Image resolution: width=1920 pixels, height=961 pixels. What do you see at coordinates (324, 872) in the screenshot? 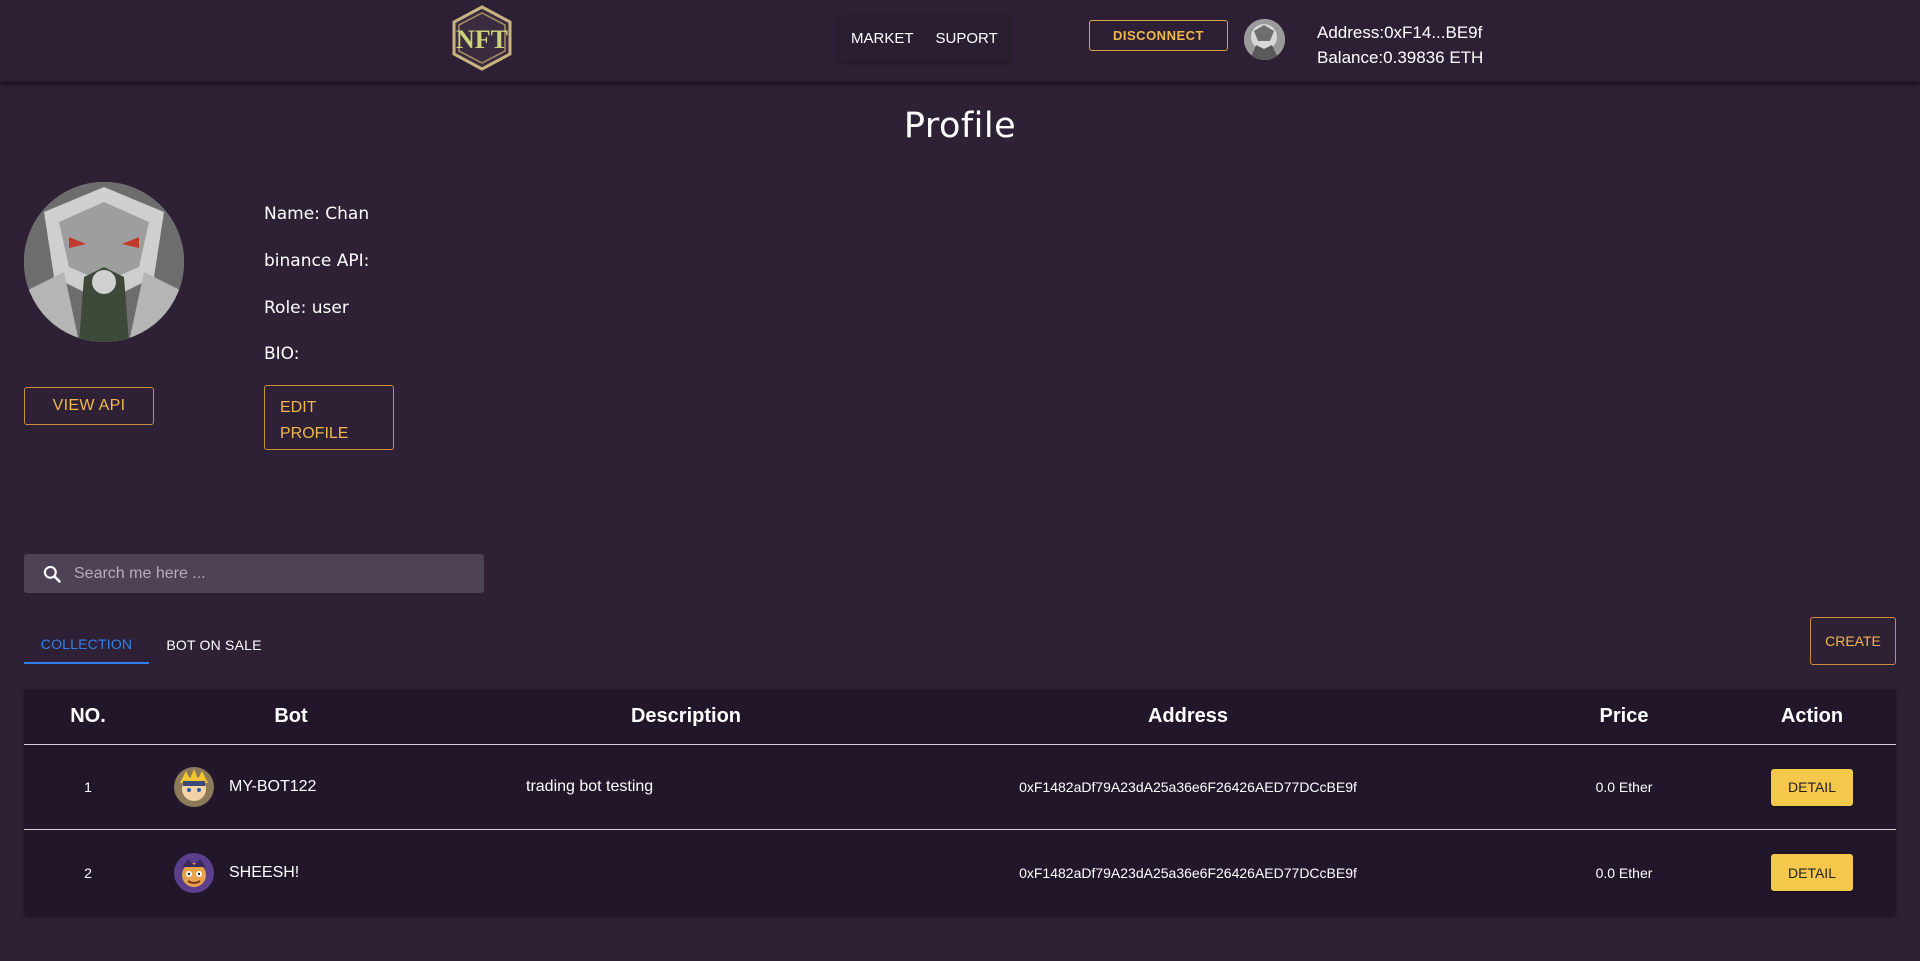
I see `bot-cell: SHEESH!` at bounding box center [324, 872].